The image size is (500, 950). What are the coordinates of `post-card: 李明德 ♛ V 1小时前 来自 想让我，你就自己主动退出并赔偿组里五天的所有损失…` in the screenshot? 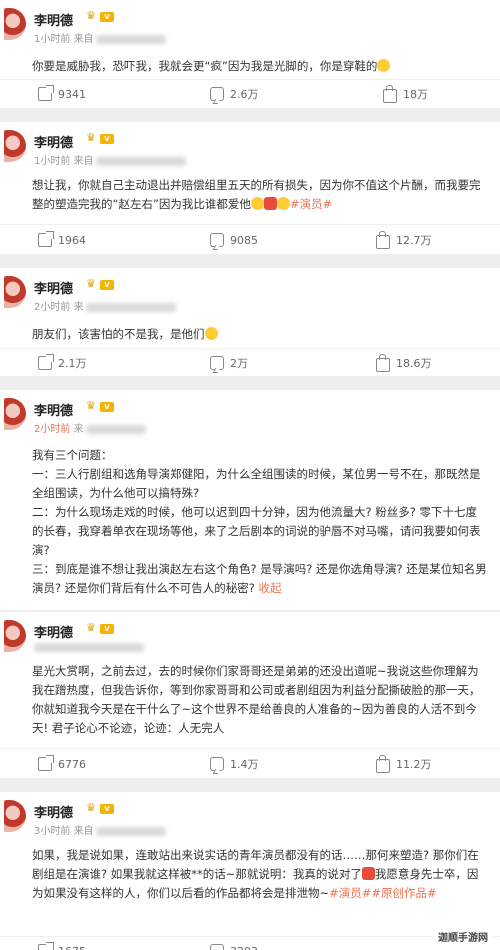 It's located at (250, 188).